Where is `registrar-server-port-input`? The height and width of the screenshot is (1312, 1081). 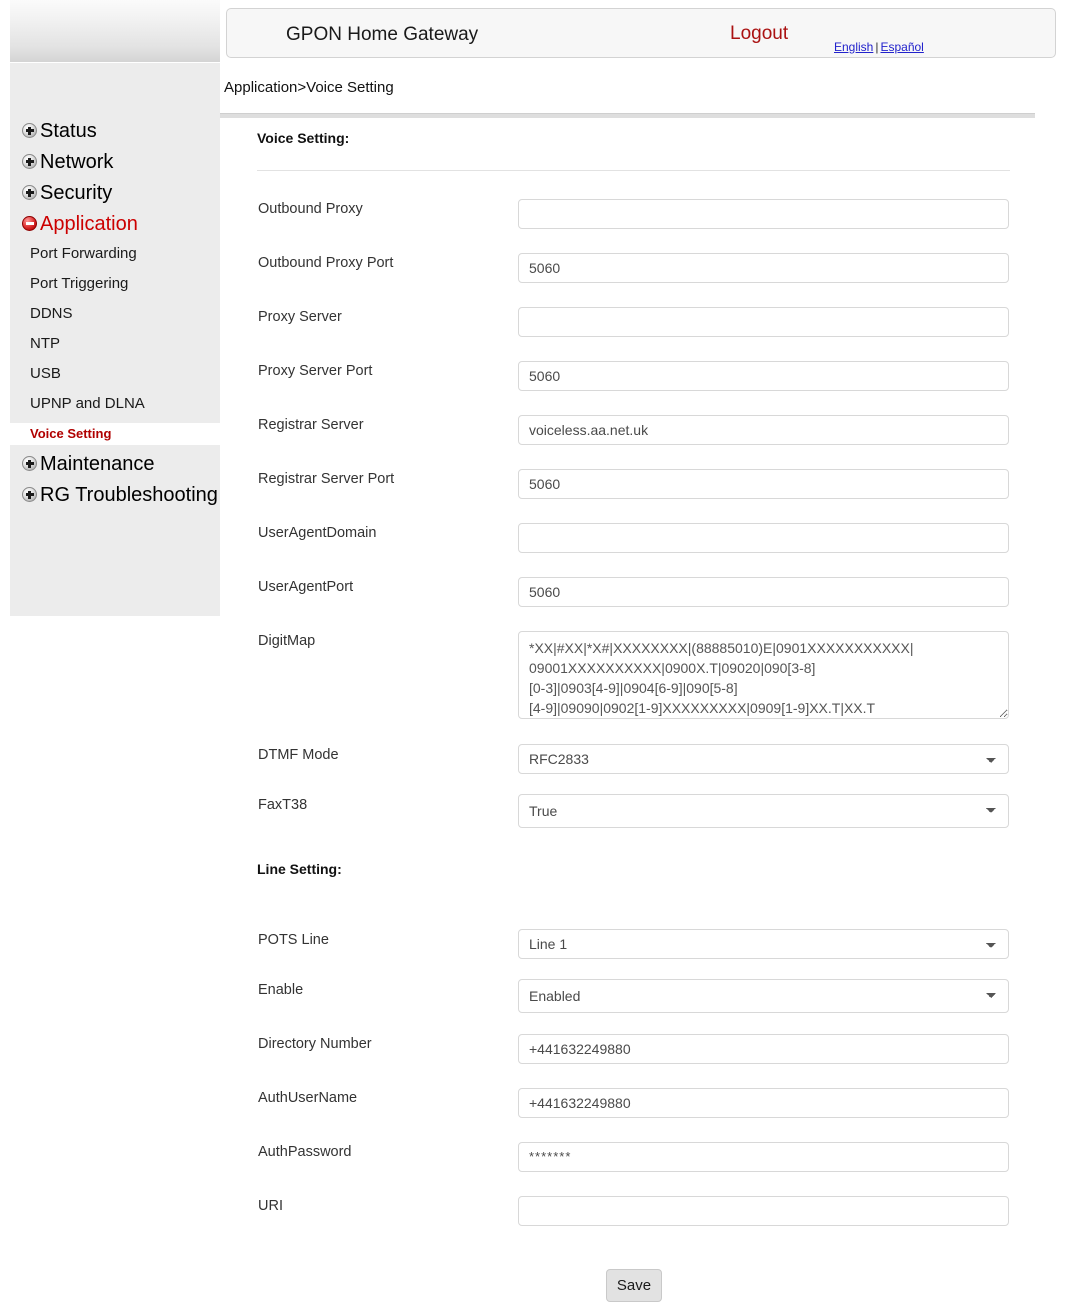 registrar-server-port-input is located at coordinates (763, 484).